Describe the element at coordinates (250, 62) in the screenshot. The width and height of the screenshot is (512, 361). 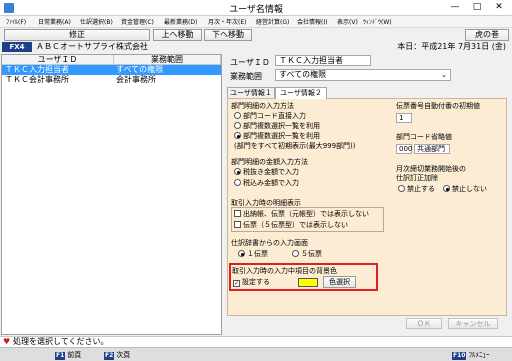
I see `user-id-label: ユーザＩＤ` at that location.